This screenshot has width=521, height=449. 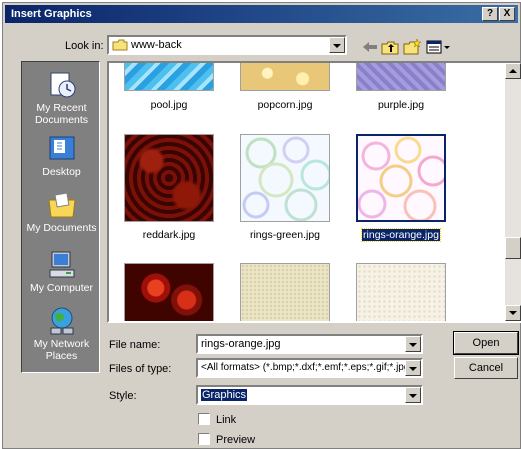 I want to click on scroll-thumb, so click(x=513, y=248).